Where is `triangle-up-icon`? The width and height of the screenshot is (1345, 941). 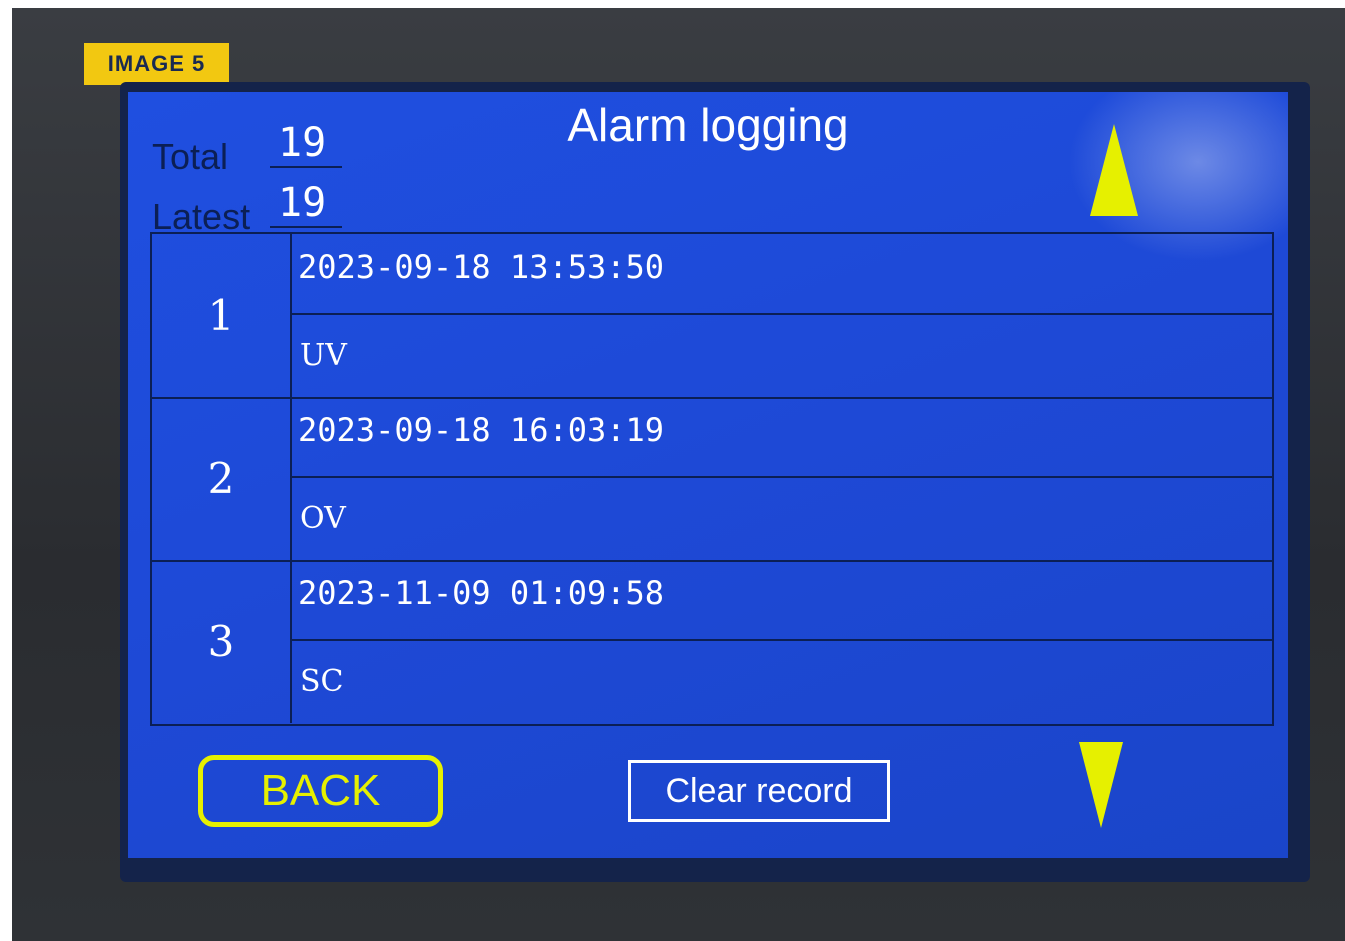
triangle-up-icon is located at coordinates (1114, 170).